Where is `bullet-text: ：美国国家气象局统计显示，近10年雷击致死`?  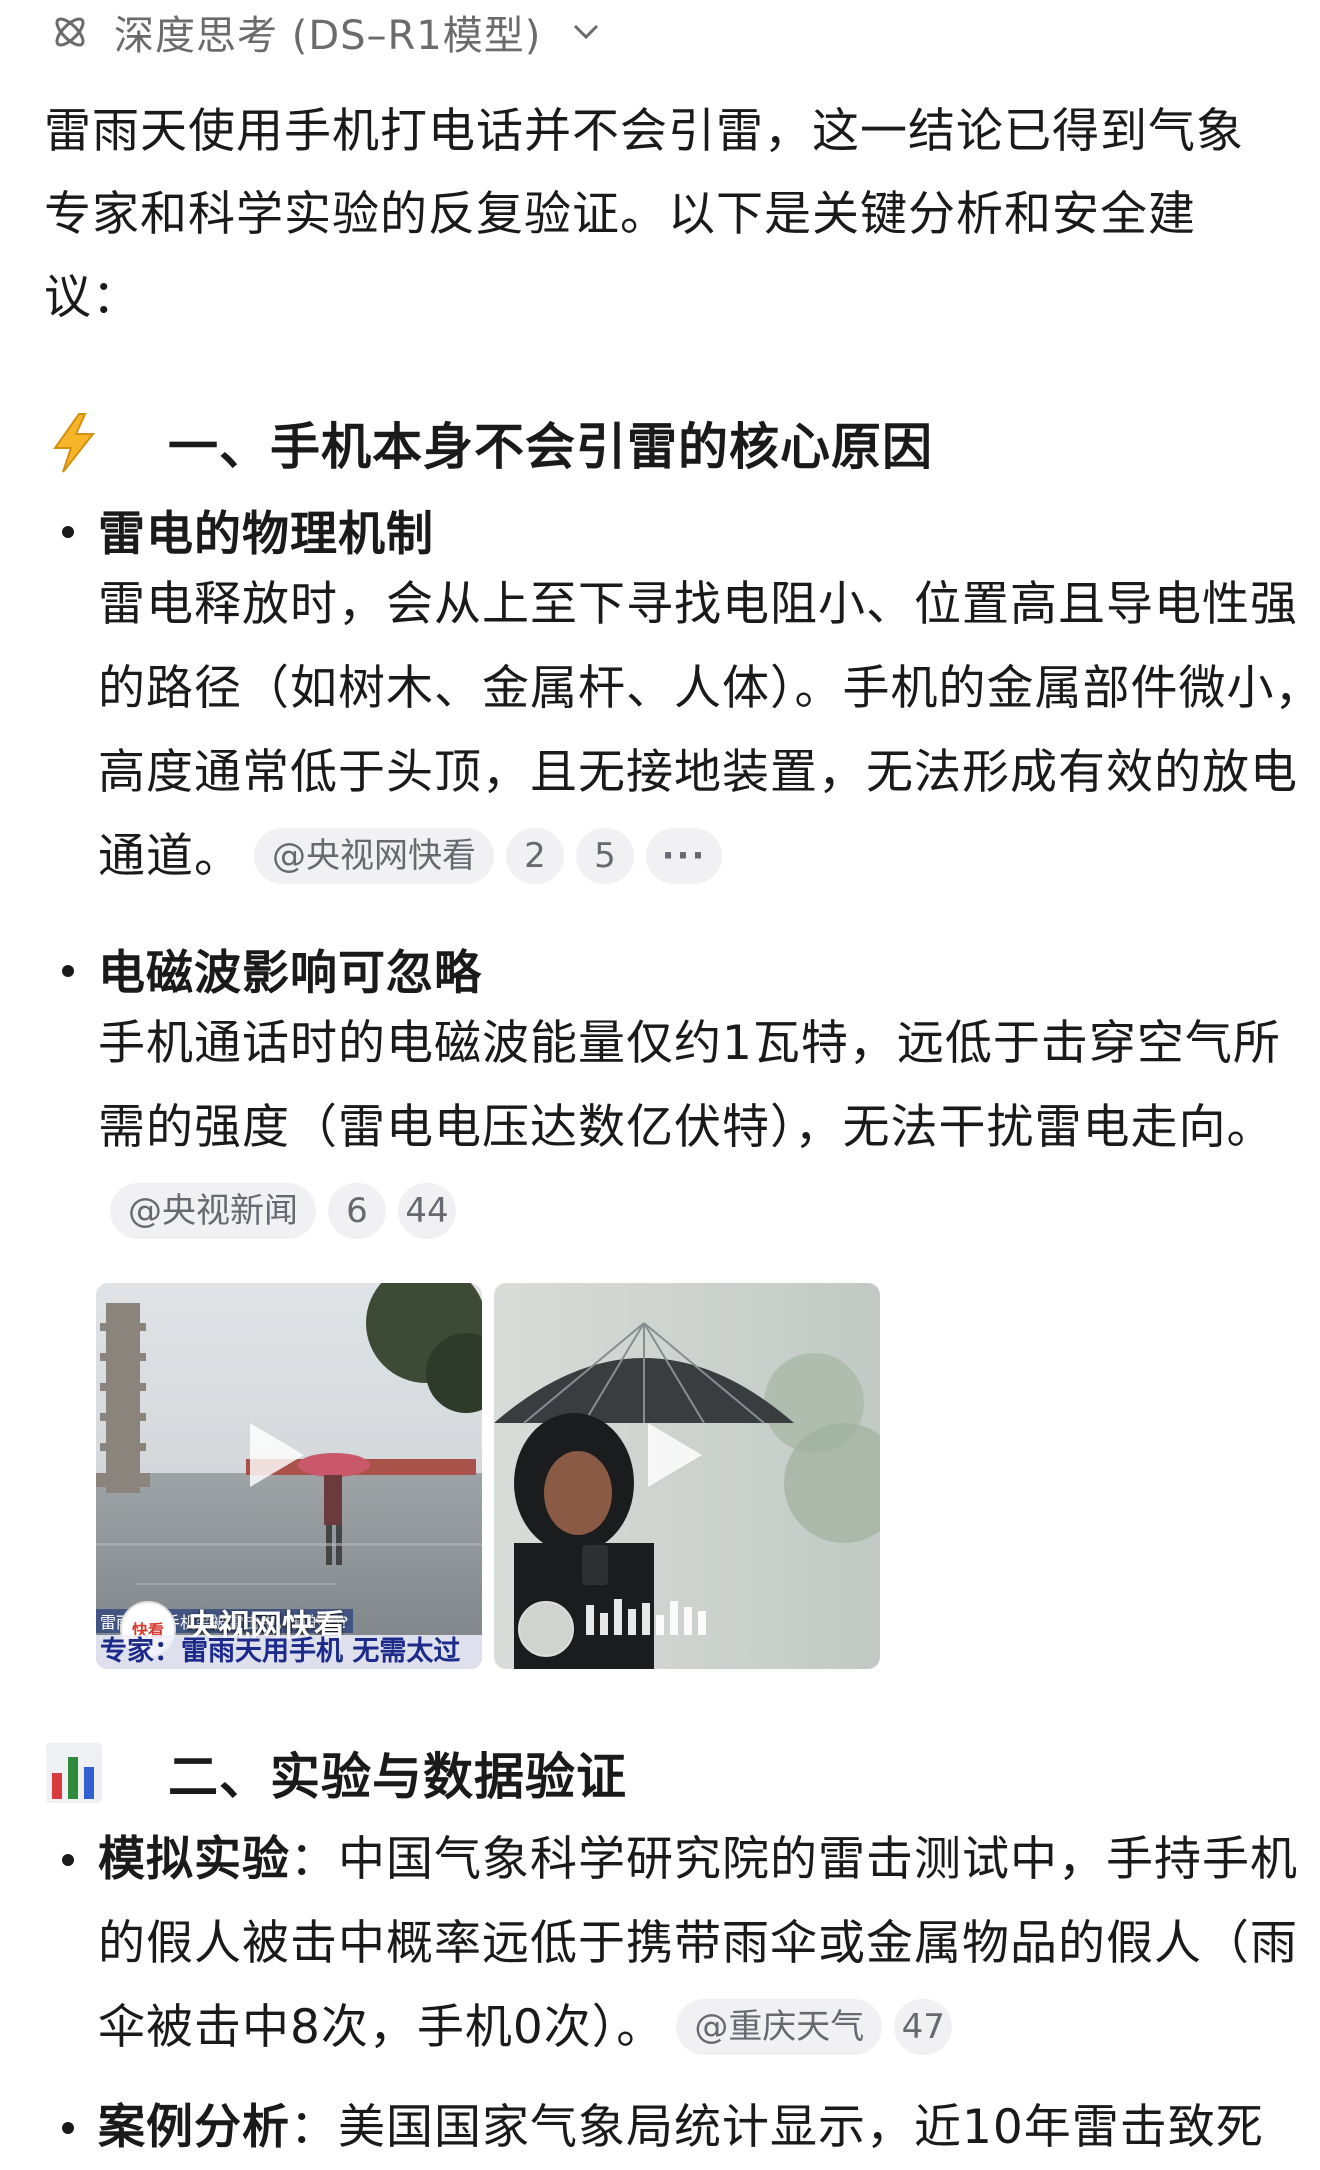
bullet-text: ：美国国家气象局统计显示，近10年雷击致死 is located at coordinates (777, 2127).